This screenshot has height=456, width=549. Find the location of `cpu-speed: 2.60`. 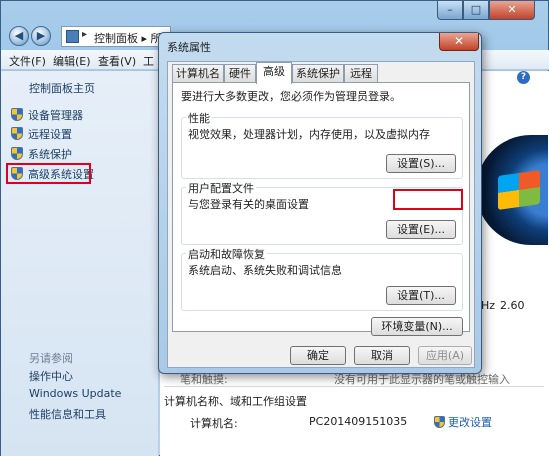

cpu-speed: 2.60 is located at coordinates (512, 305).